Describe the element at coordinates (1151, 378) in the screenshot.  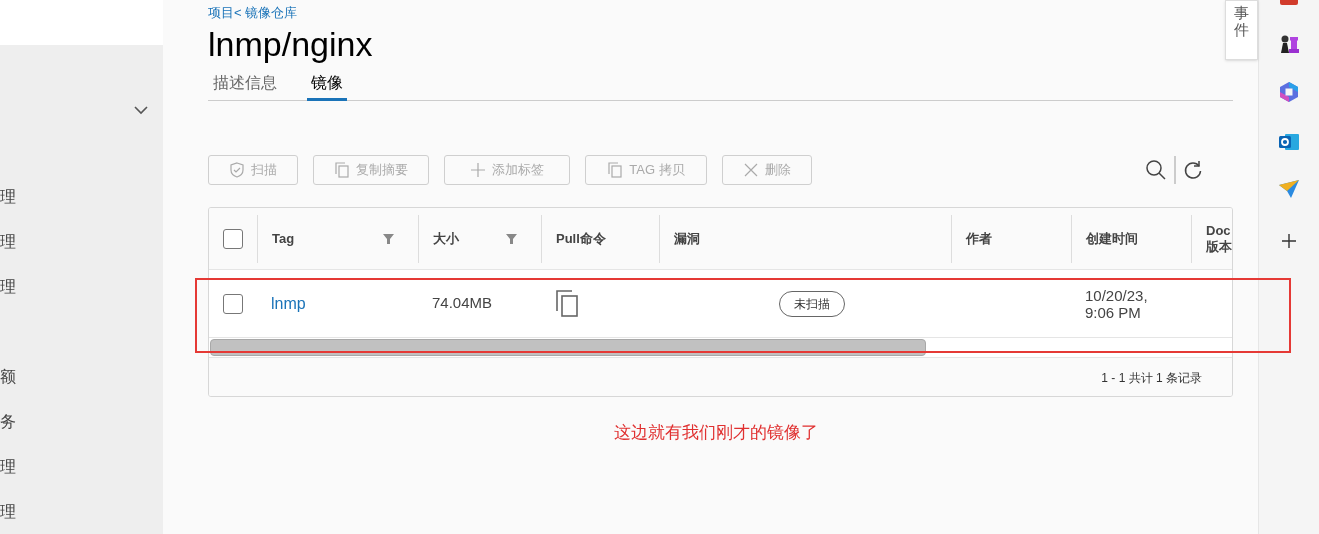
I see `pagination-text: 1 - 1 共计 1 条记录` at that location.